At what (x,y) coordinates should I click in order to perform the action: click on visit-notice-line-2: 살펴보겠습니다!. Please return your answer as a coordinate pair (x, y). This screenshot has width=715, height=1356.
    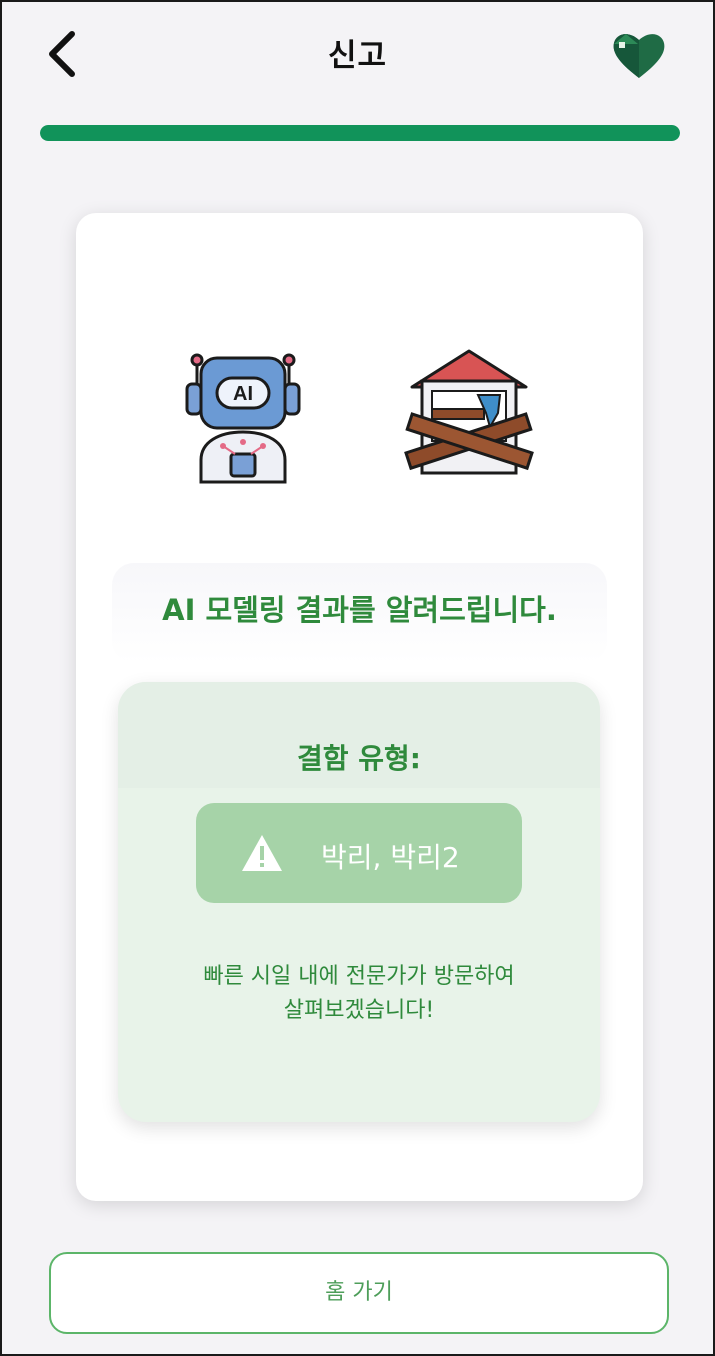
    Looking at the image, I should click on (359, 1010).